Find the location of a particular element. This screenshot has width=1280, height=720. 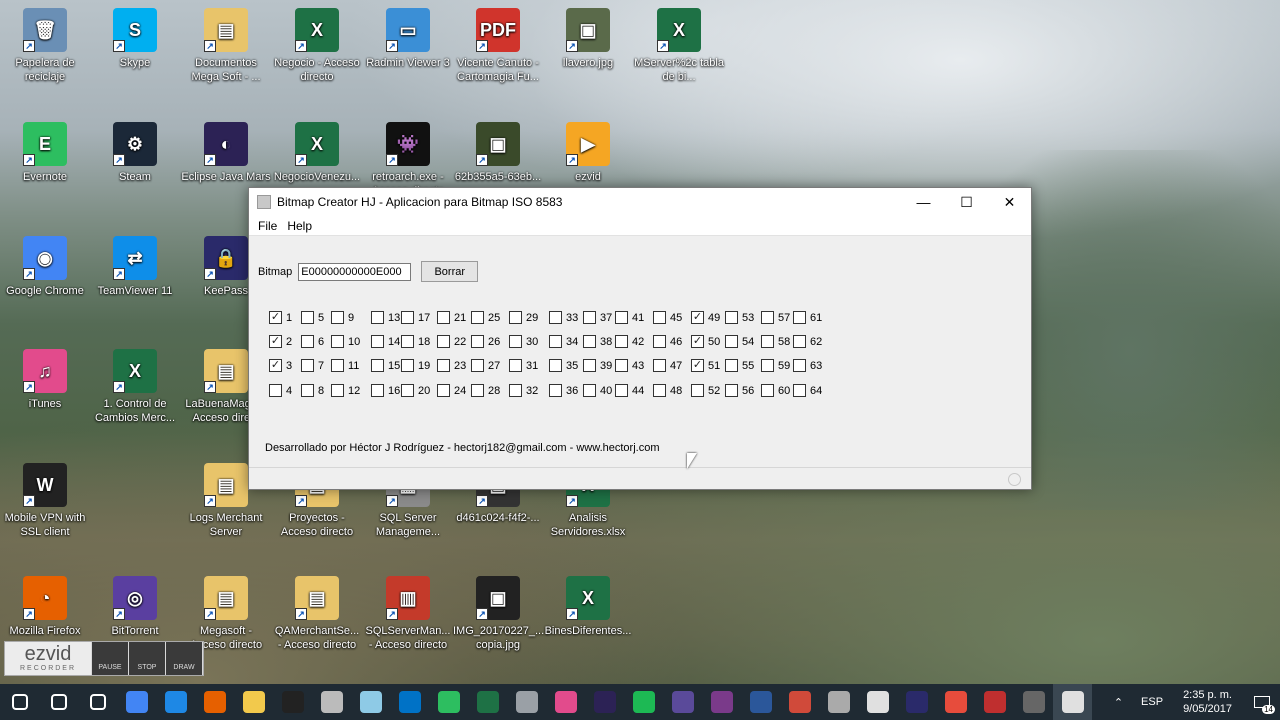

taskbar-file-explorer-button is located at coordinates (253, 702).